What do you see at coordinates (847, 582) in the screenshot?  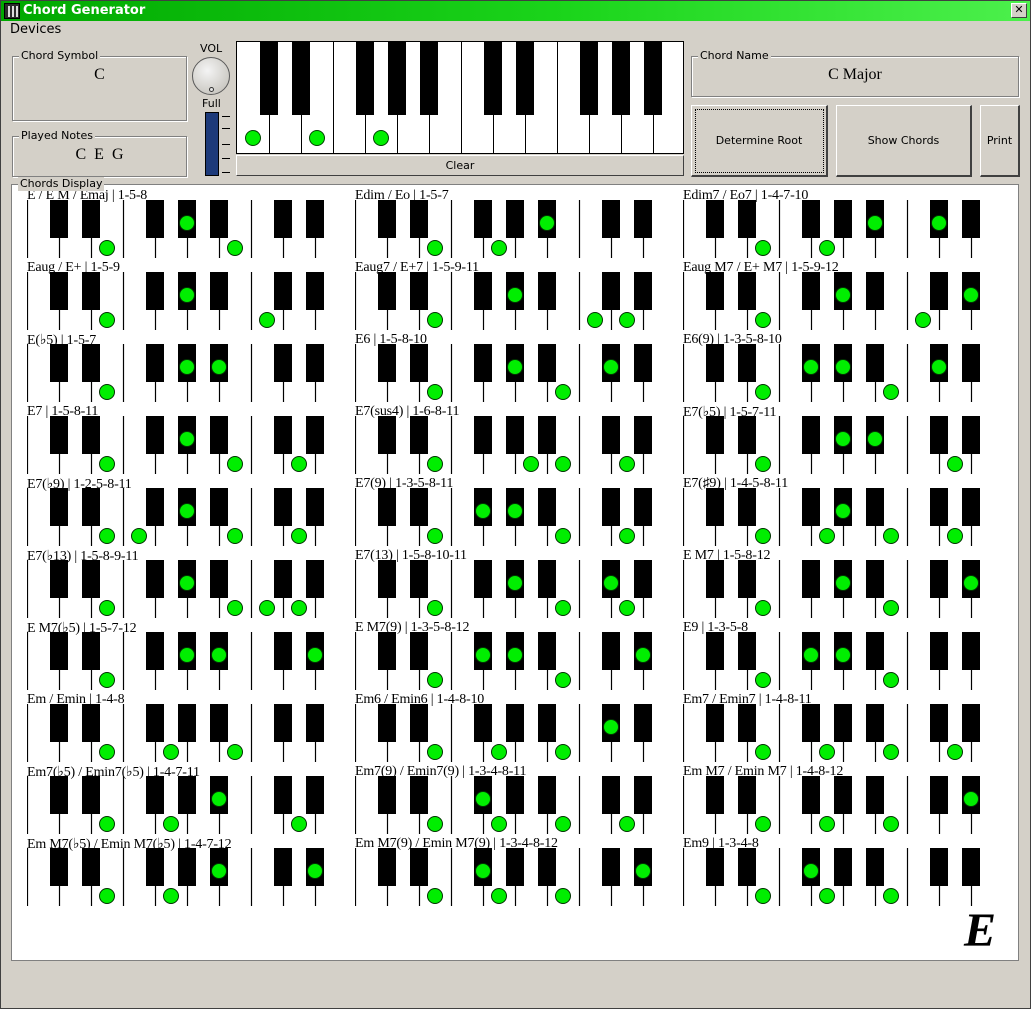 I see `chord-card: E M7 | 1-5-8-12` at bounding box center [847, 582].